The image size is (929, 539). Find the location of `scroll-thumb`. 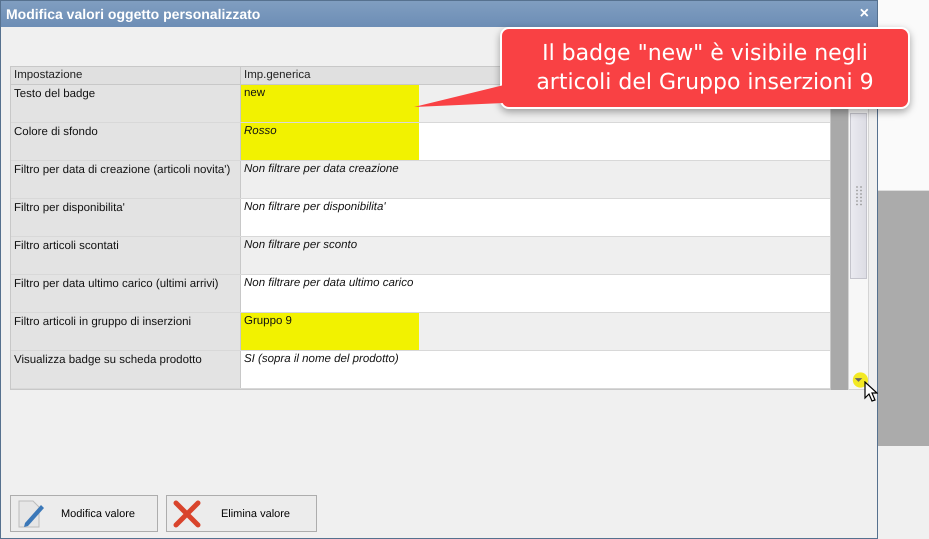

scroll-thumb is located at coordinates (858, 196).